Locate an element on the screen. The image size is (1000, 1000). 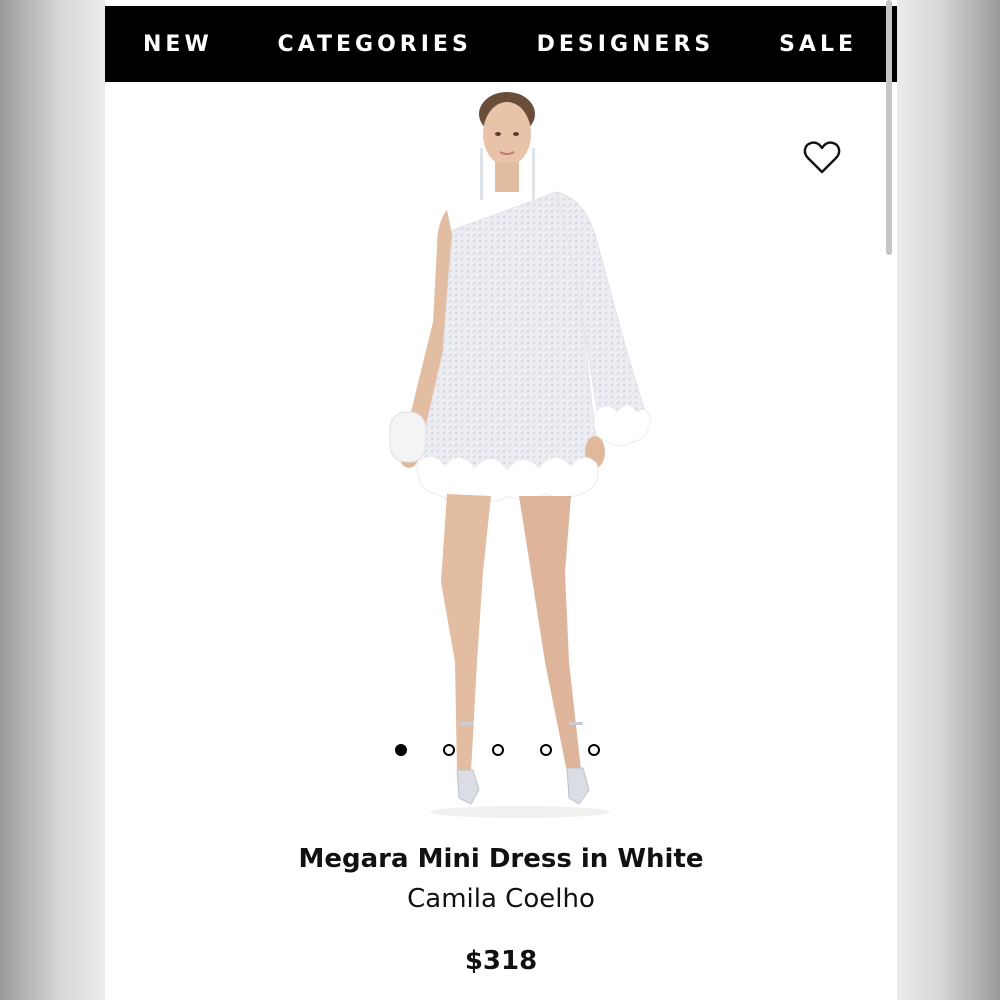
product-brand-link: Camila Coelho is located at coordinates (501, 899).